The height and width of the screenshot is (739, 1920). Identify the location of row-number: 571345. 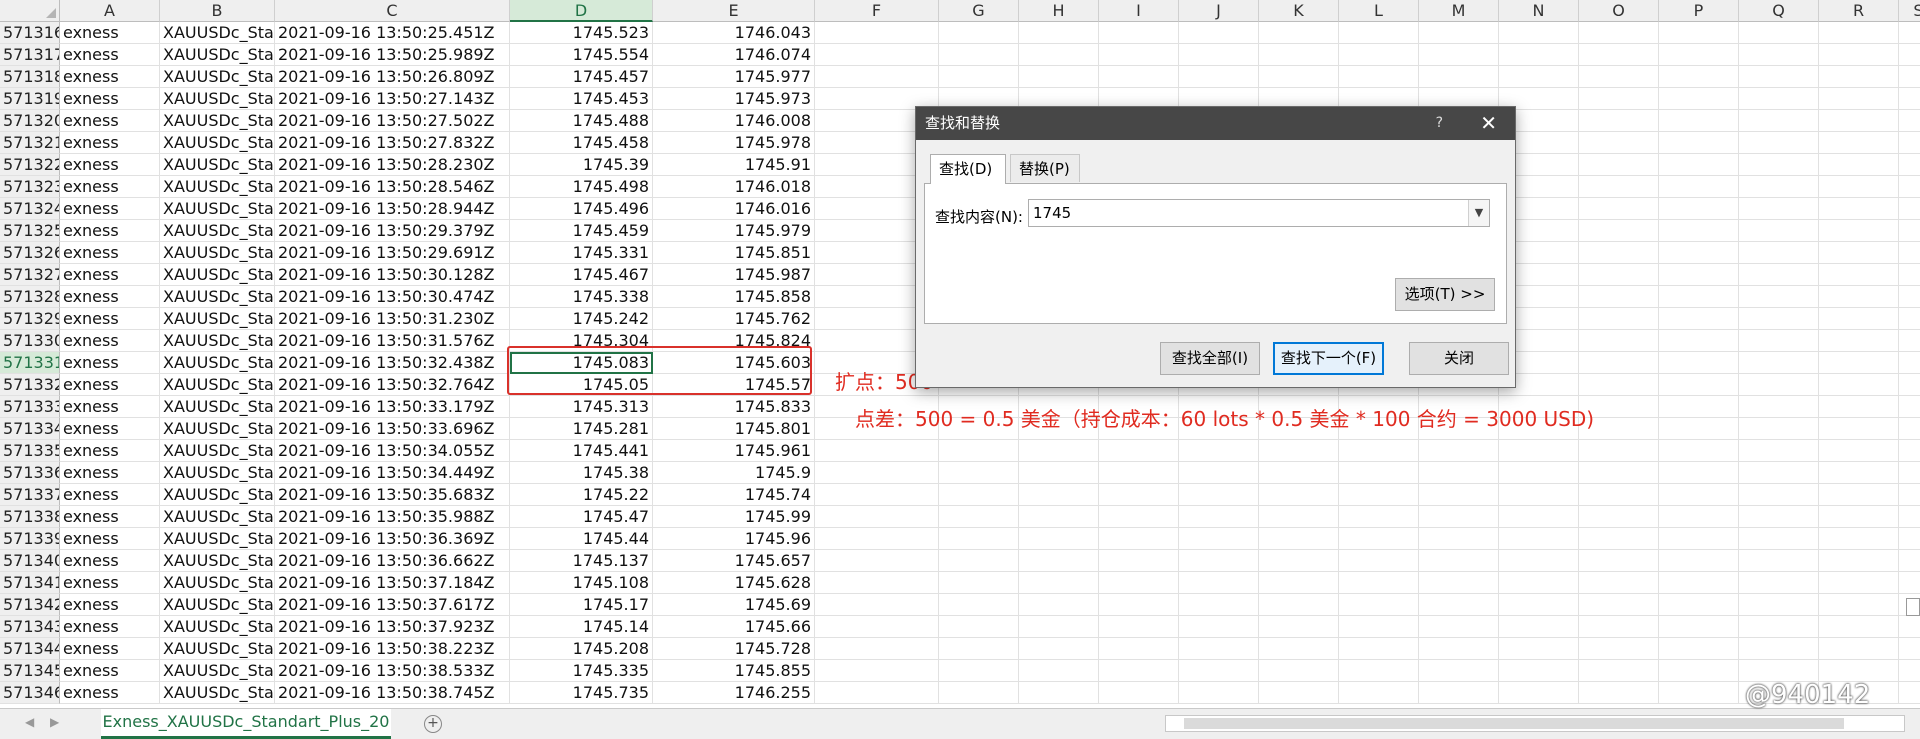
(30, 671).